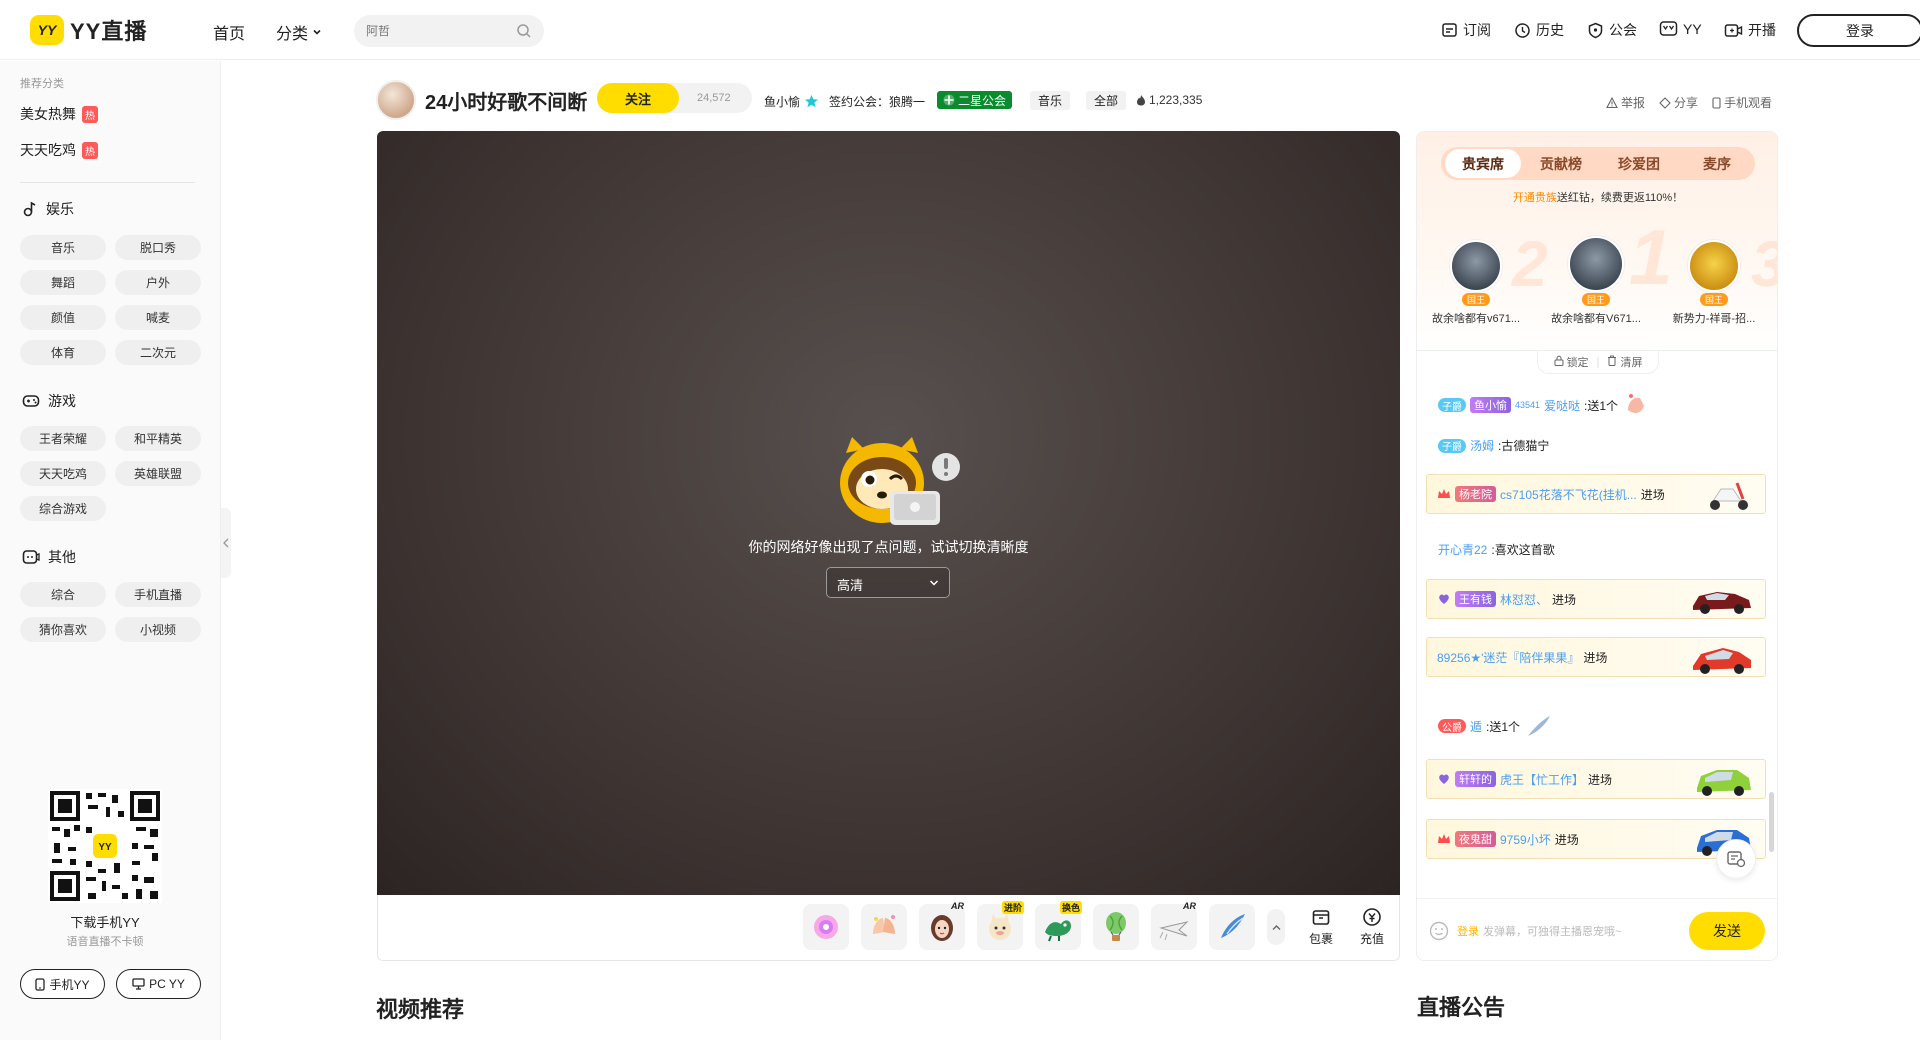 The height and width of the screenshot is (1040, 1920). I want to click on guild-label: 签约公会：狼腾一, so click(877, 101).